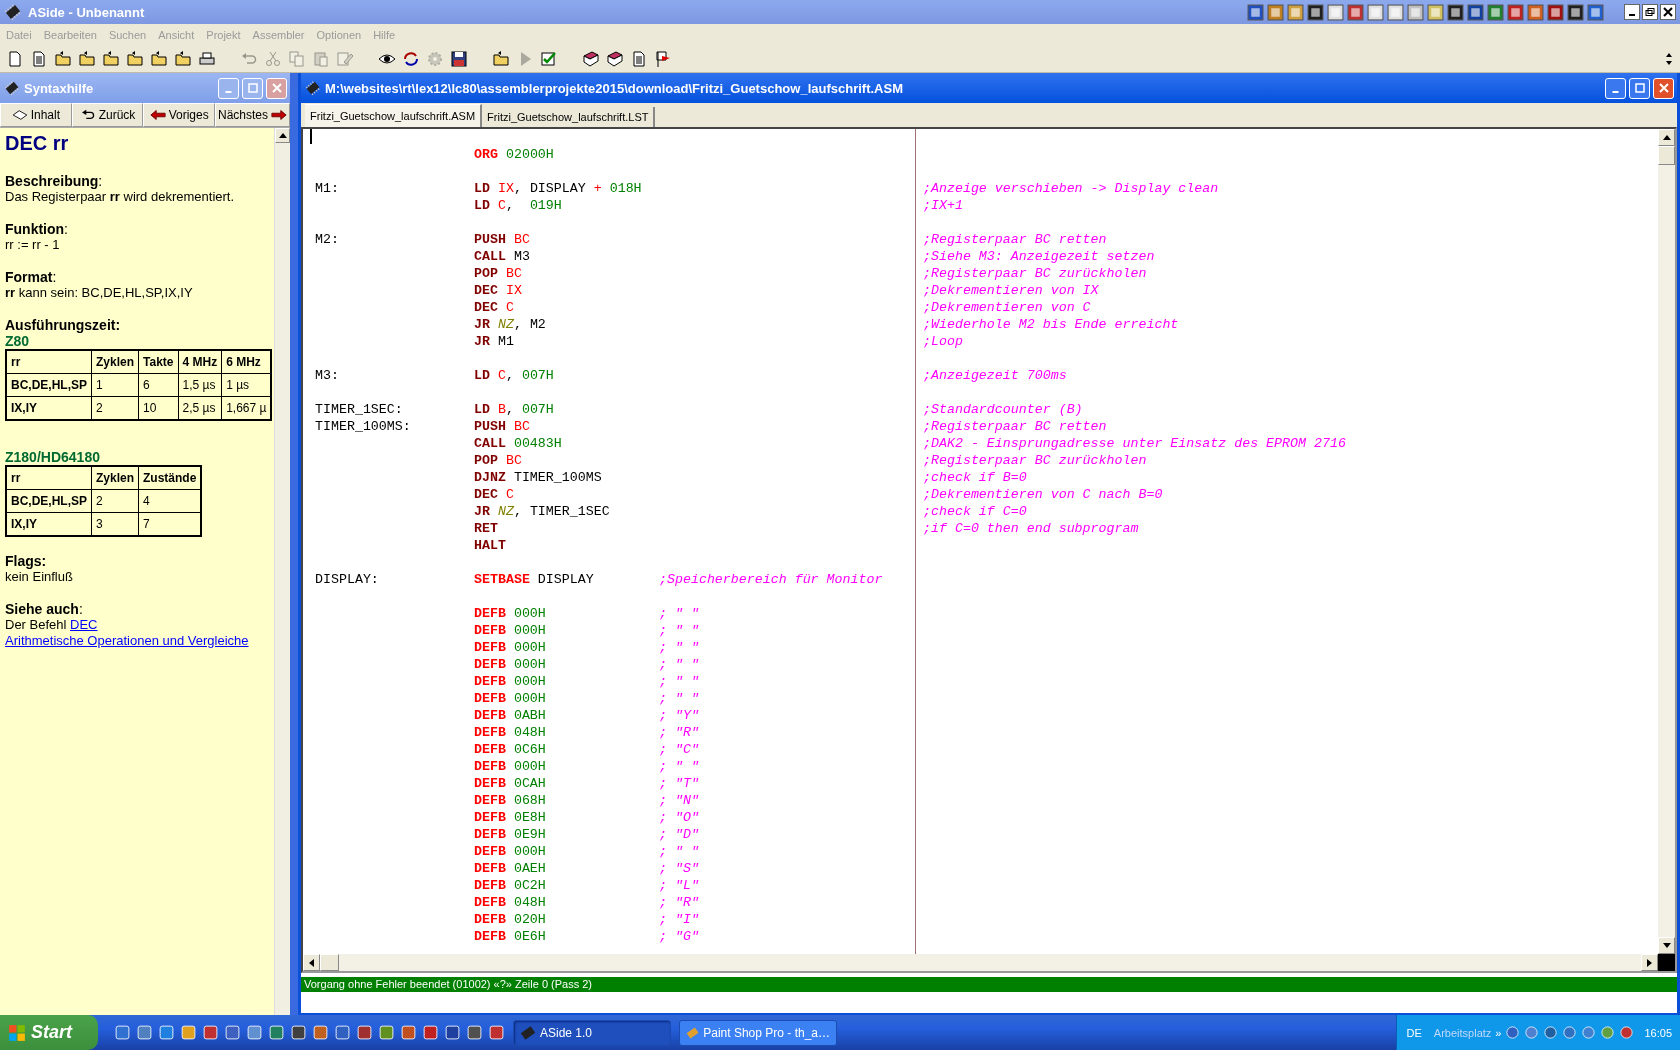 Image resolution: width=1680 pixels, height=1050 pixels. I want to click on help-nav-button: Inhalt, so click(36, 115).